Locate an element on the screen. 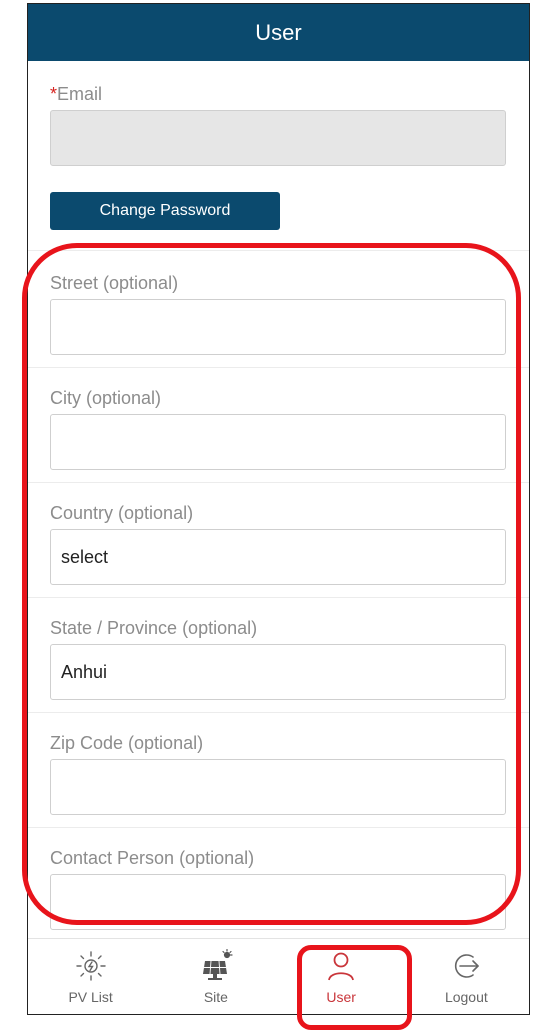  logout-icon is located at coordinates (467, 966).